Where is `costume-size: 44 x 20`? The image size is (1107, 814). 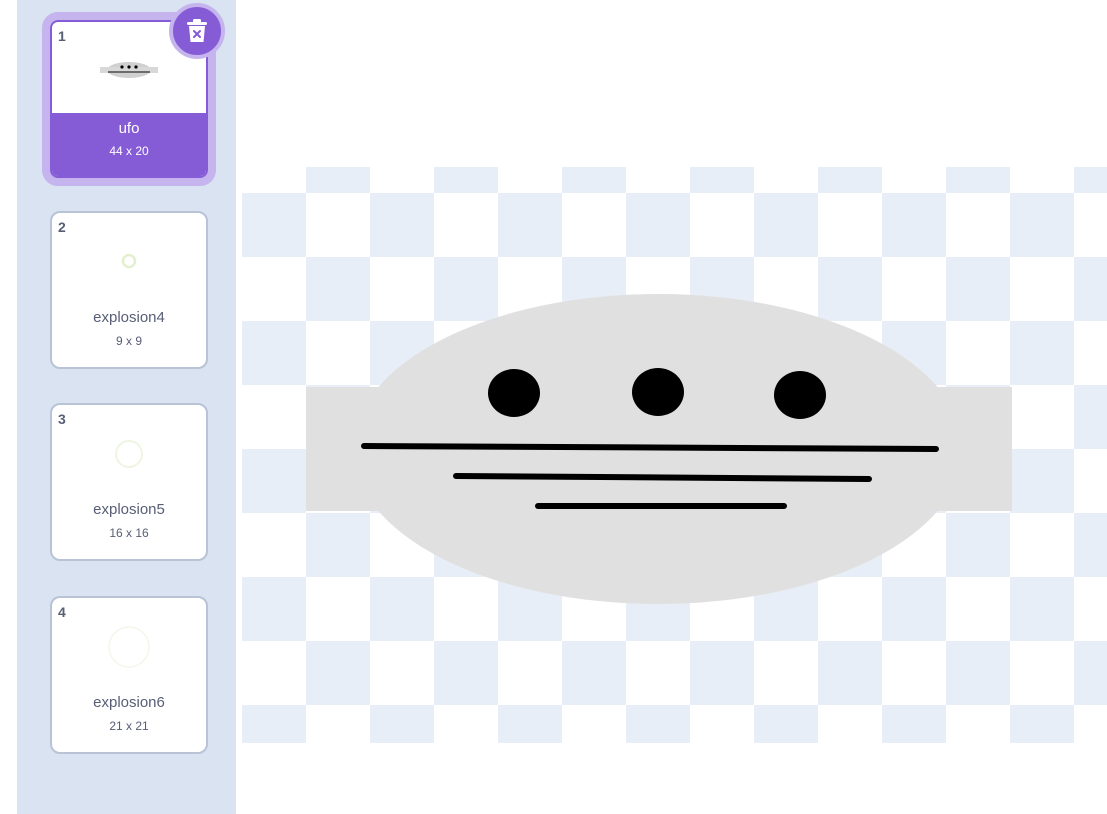
costume-size: 44 x 20 is located at coordinates (129, 151).